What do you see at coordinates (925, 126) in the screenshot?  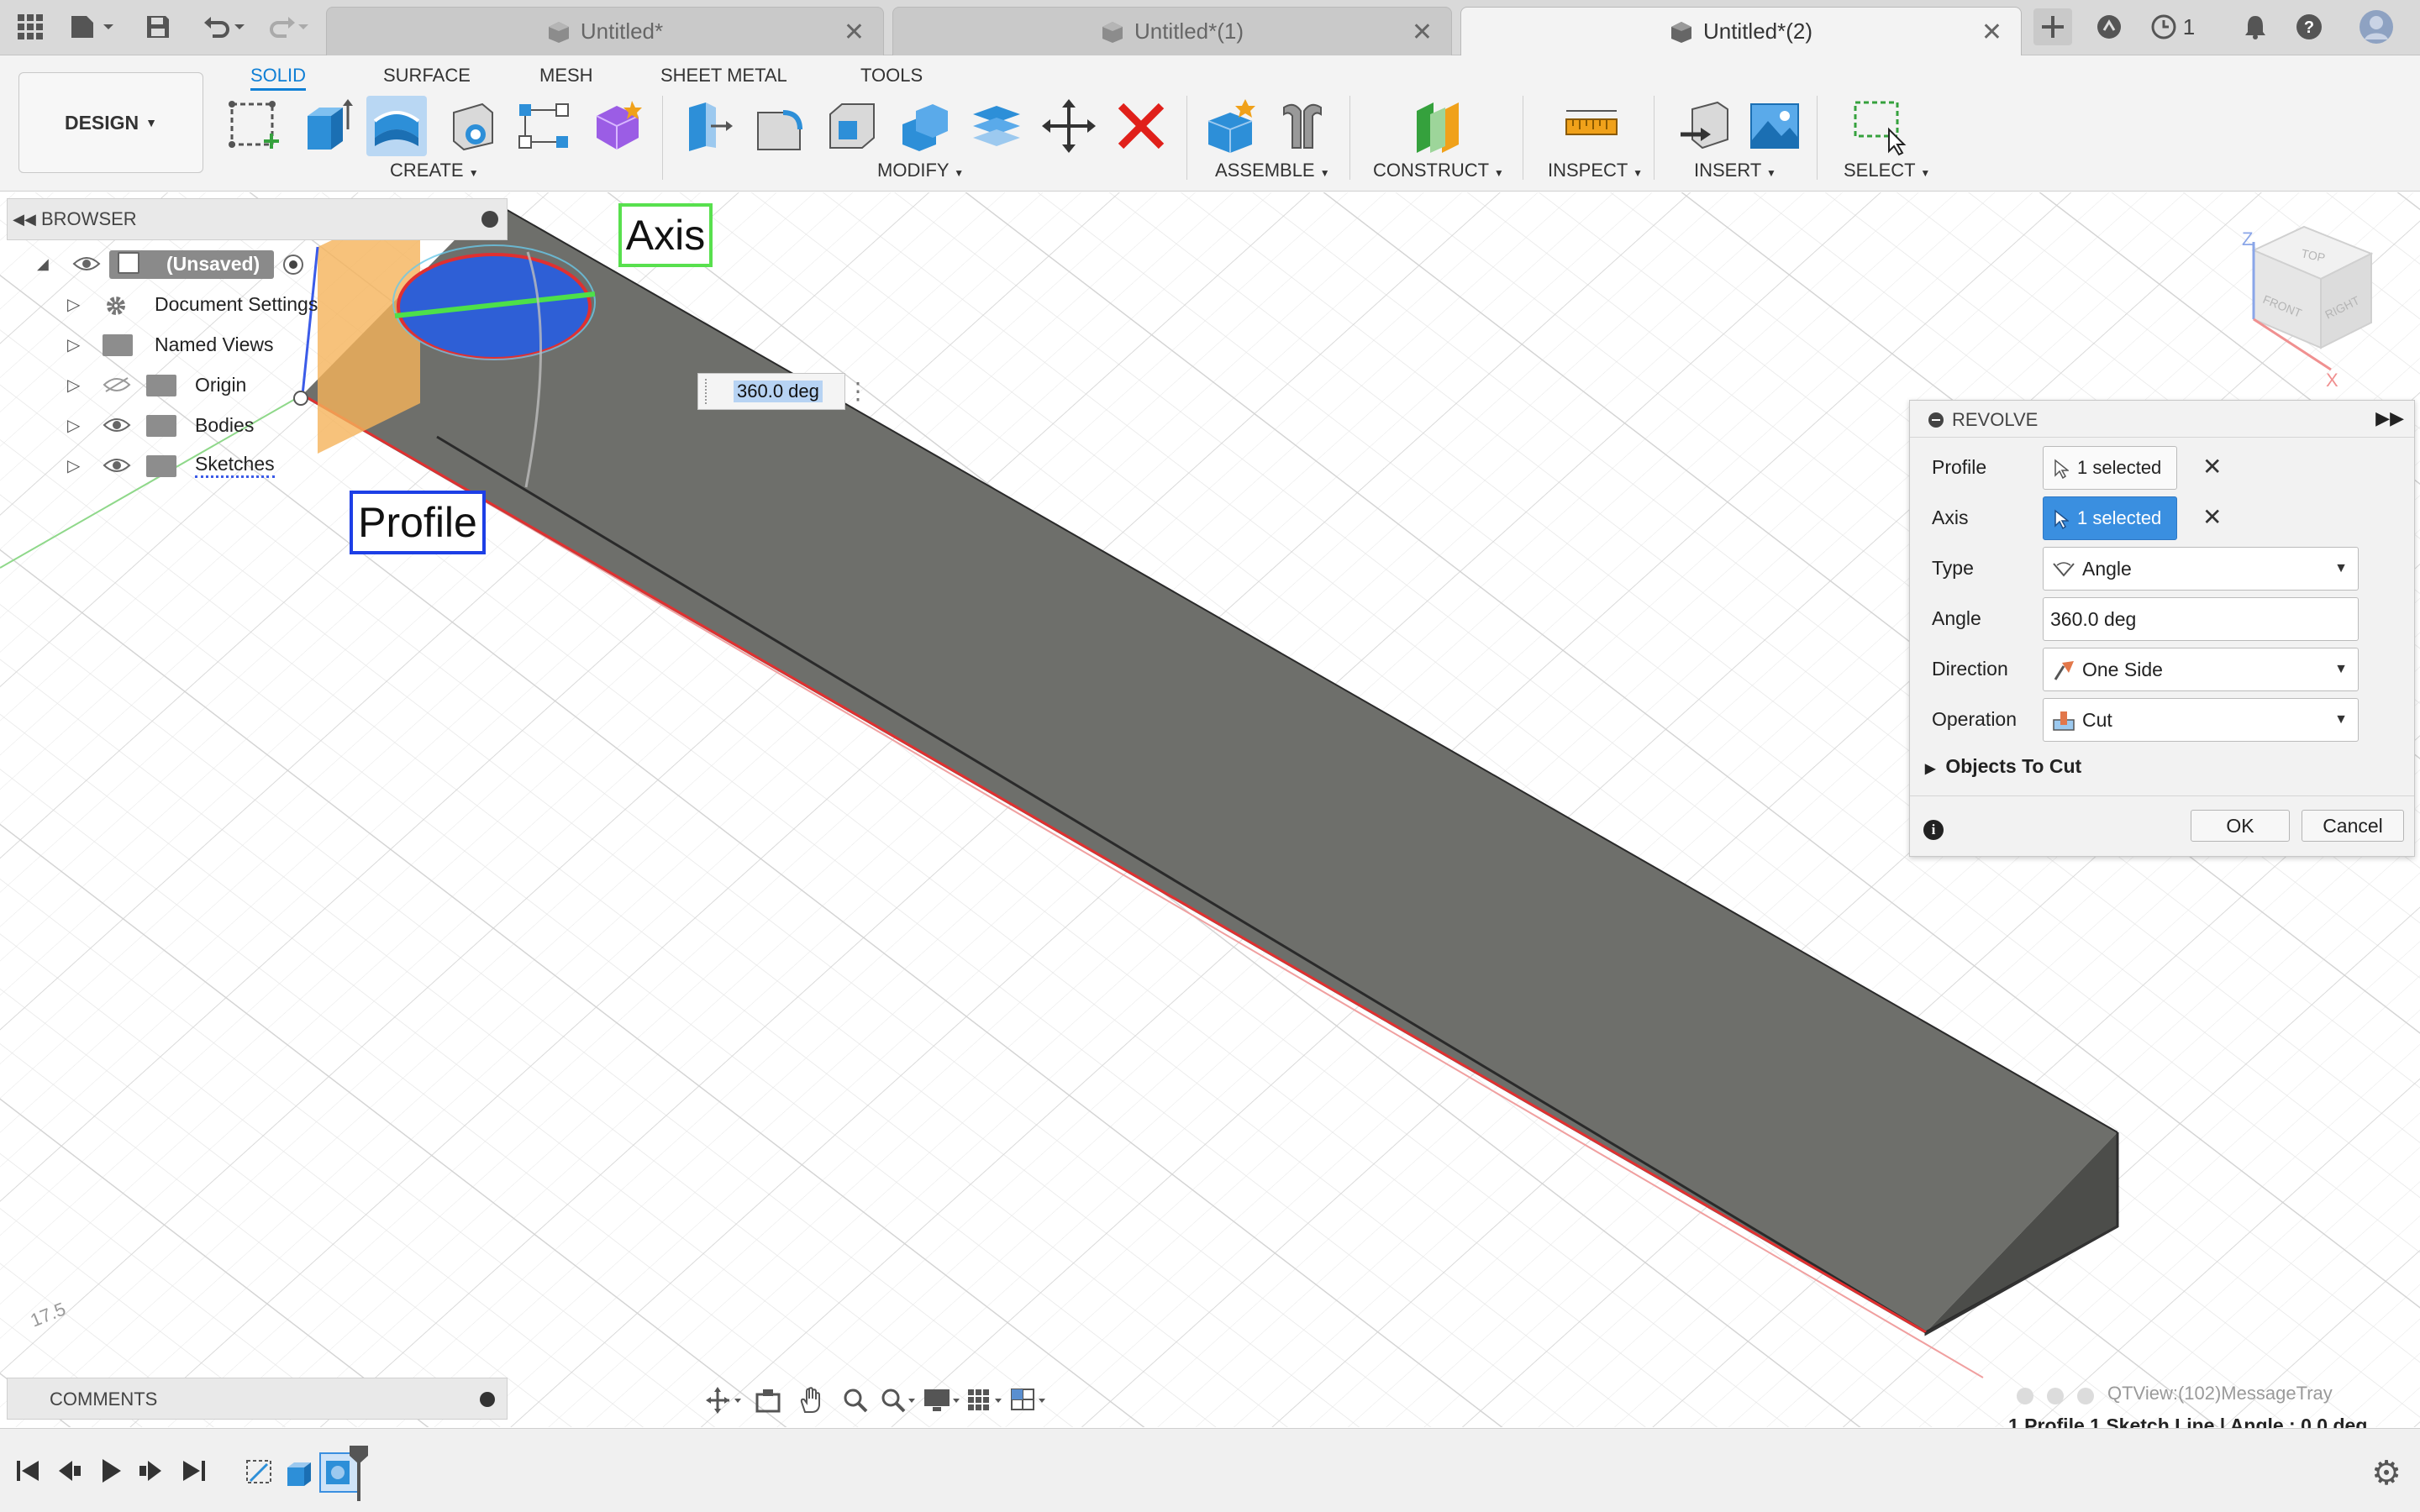 I see `combine-icon` at bounding box center [925, 126].